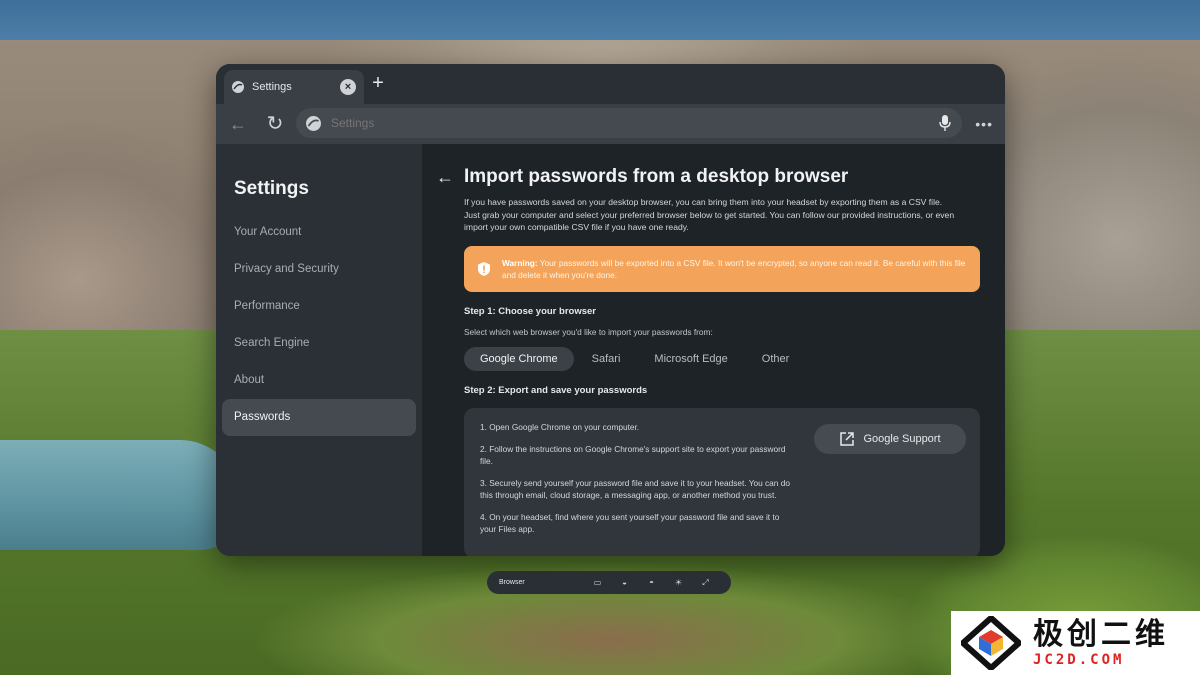 This screenshot has width=1200, height=675. Describe the element at coordinates (319, 269) in the screenshot. I see `sidebar-item-privacy-and-security: Privacy and Security` at that location.